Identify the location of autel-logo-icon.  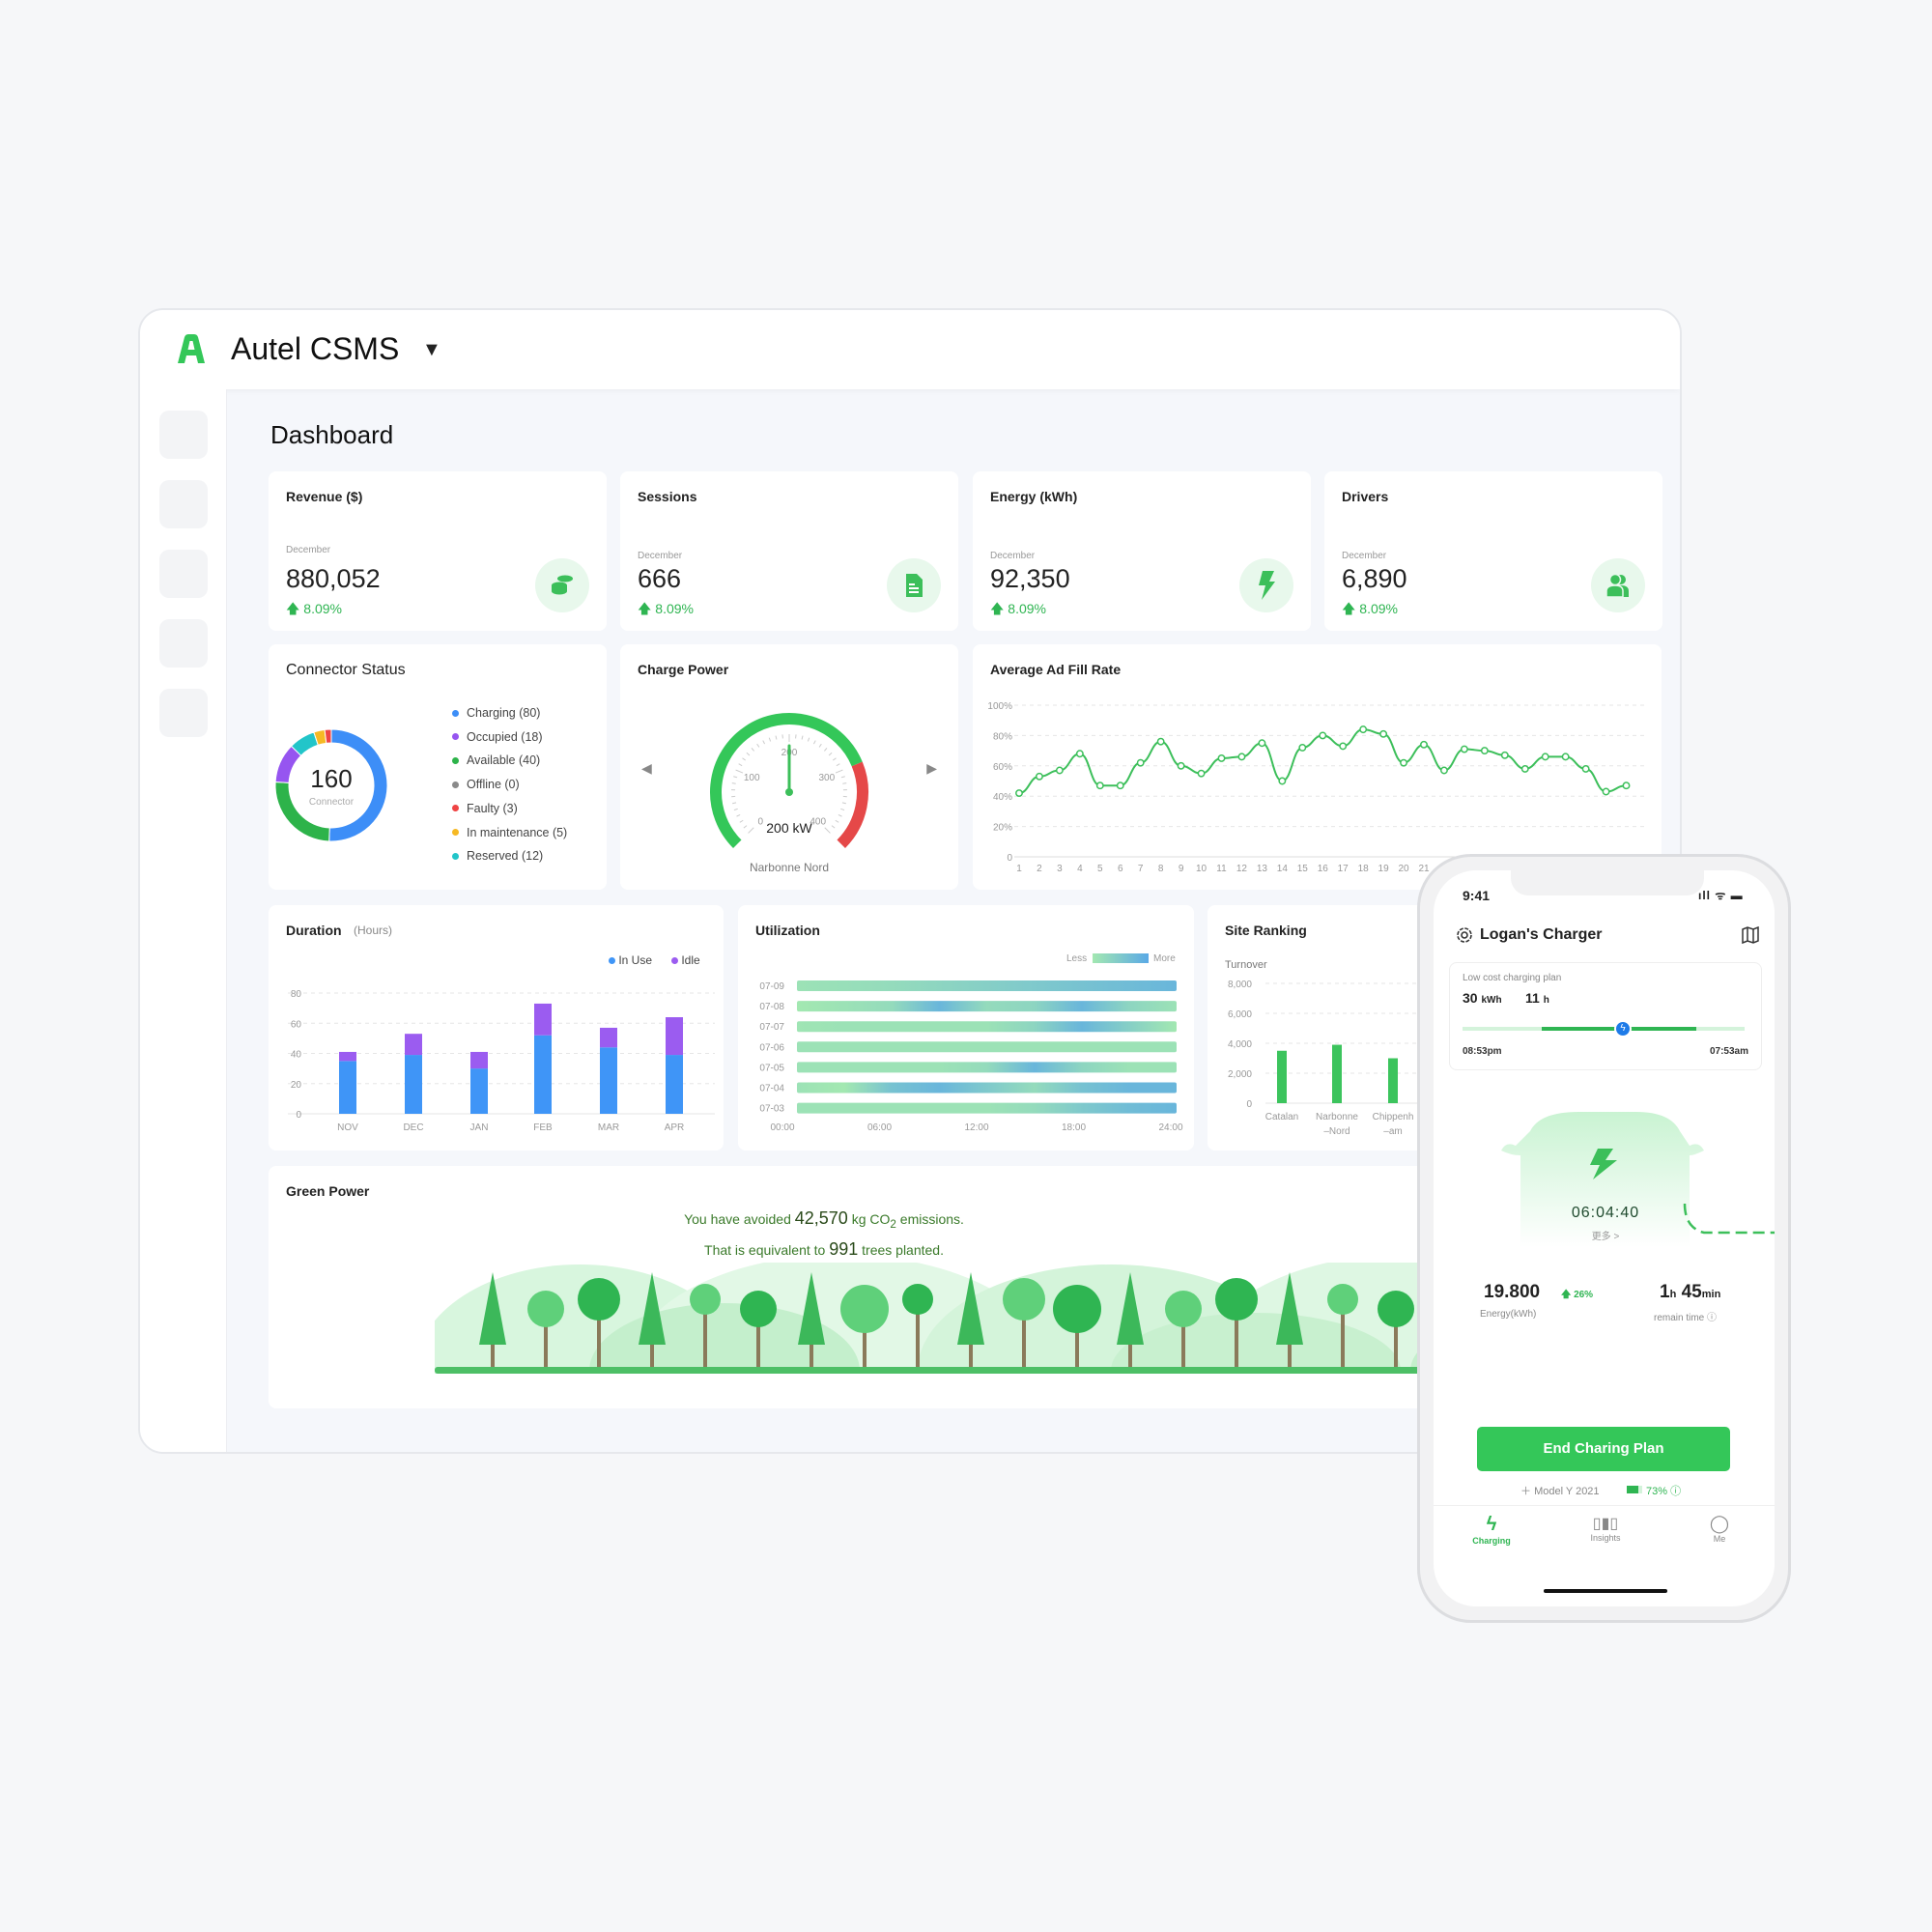
(191, 348).